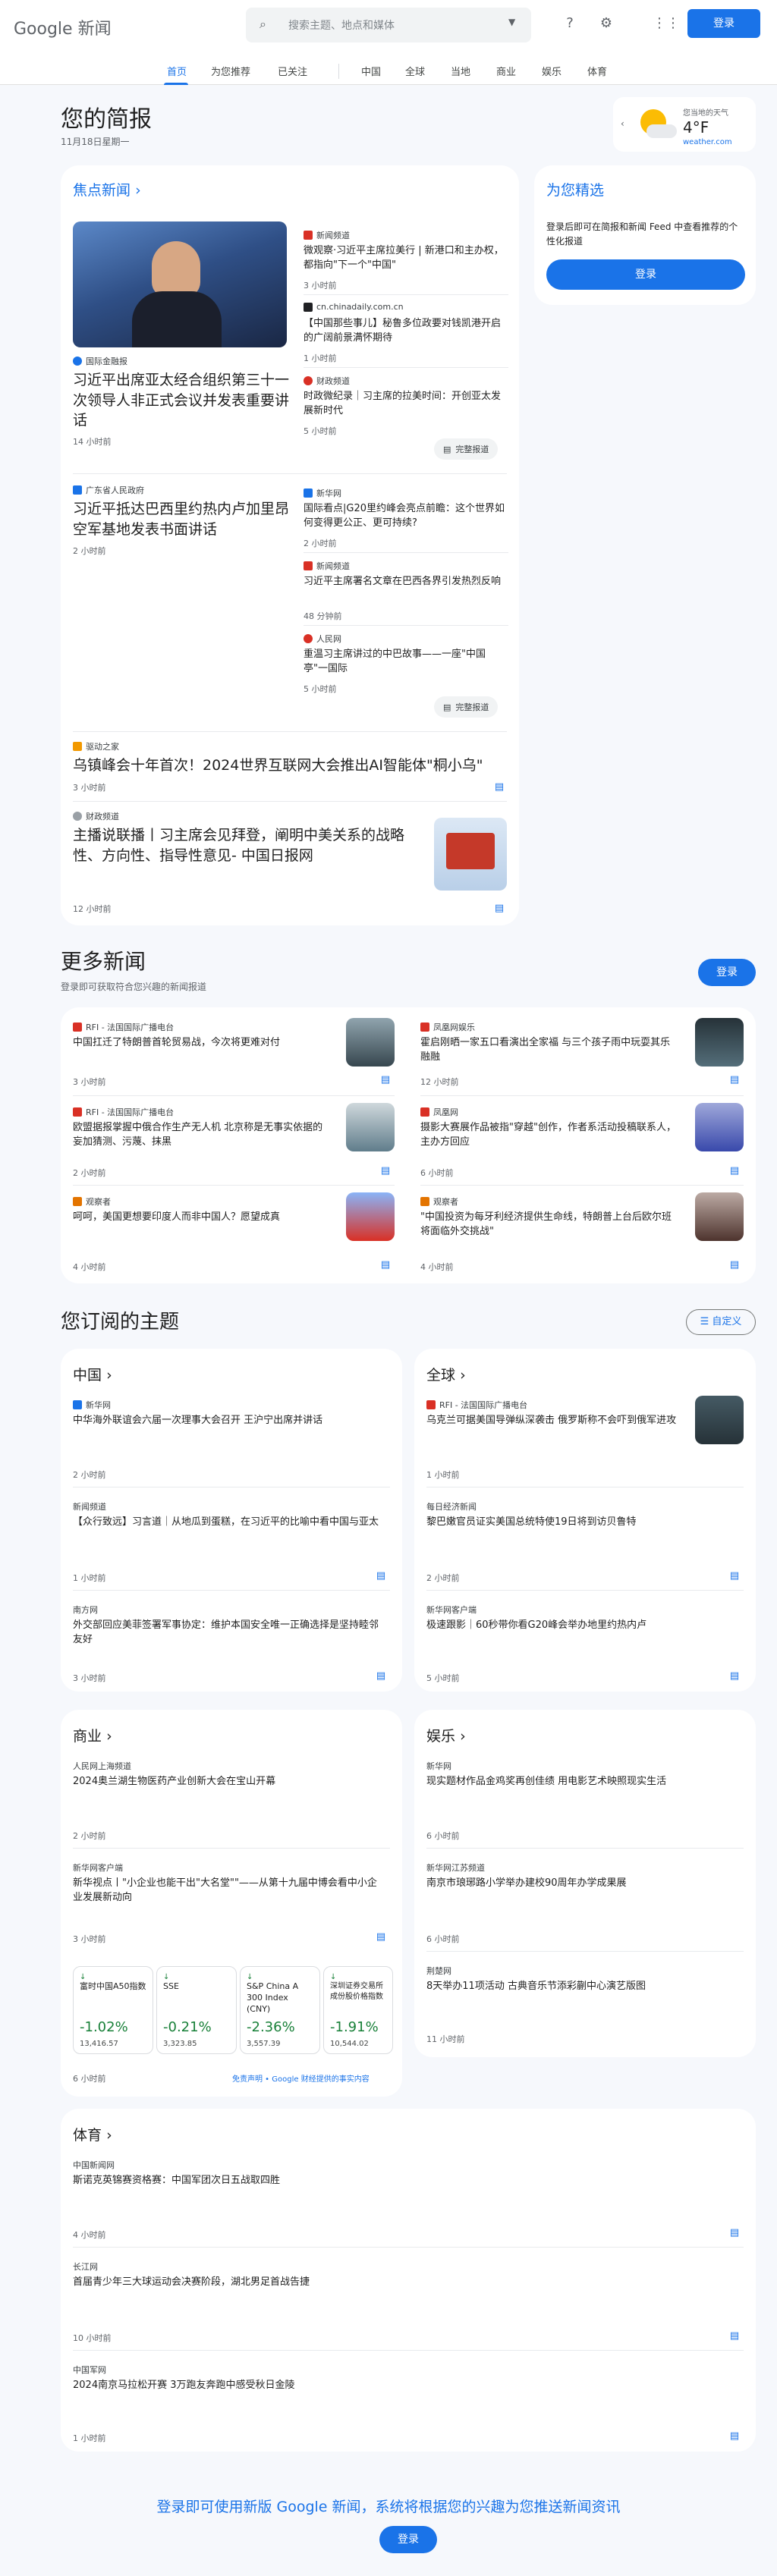  I want to click on topic-heading: 体育 ›, so click(92, 2134).